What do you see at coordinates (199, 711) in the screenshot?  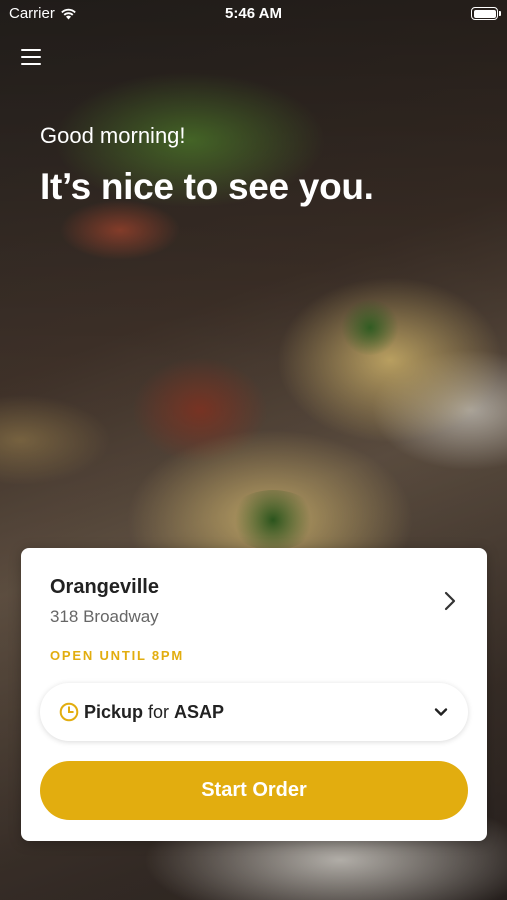 I see `order-mode-time: ASAP` at bounding box center [199, 711].